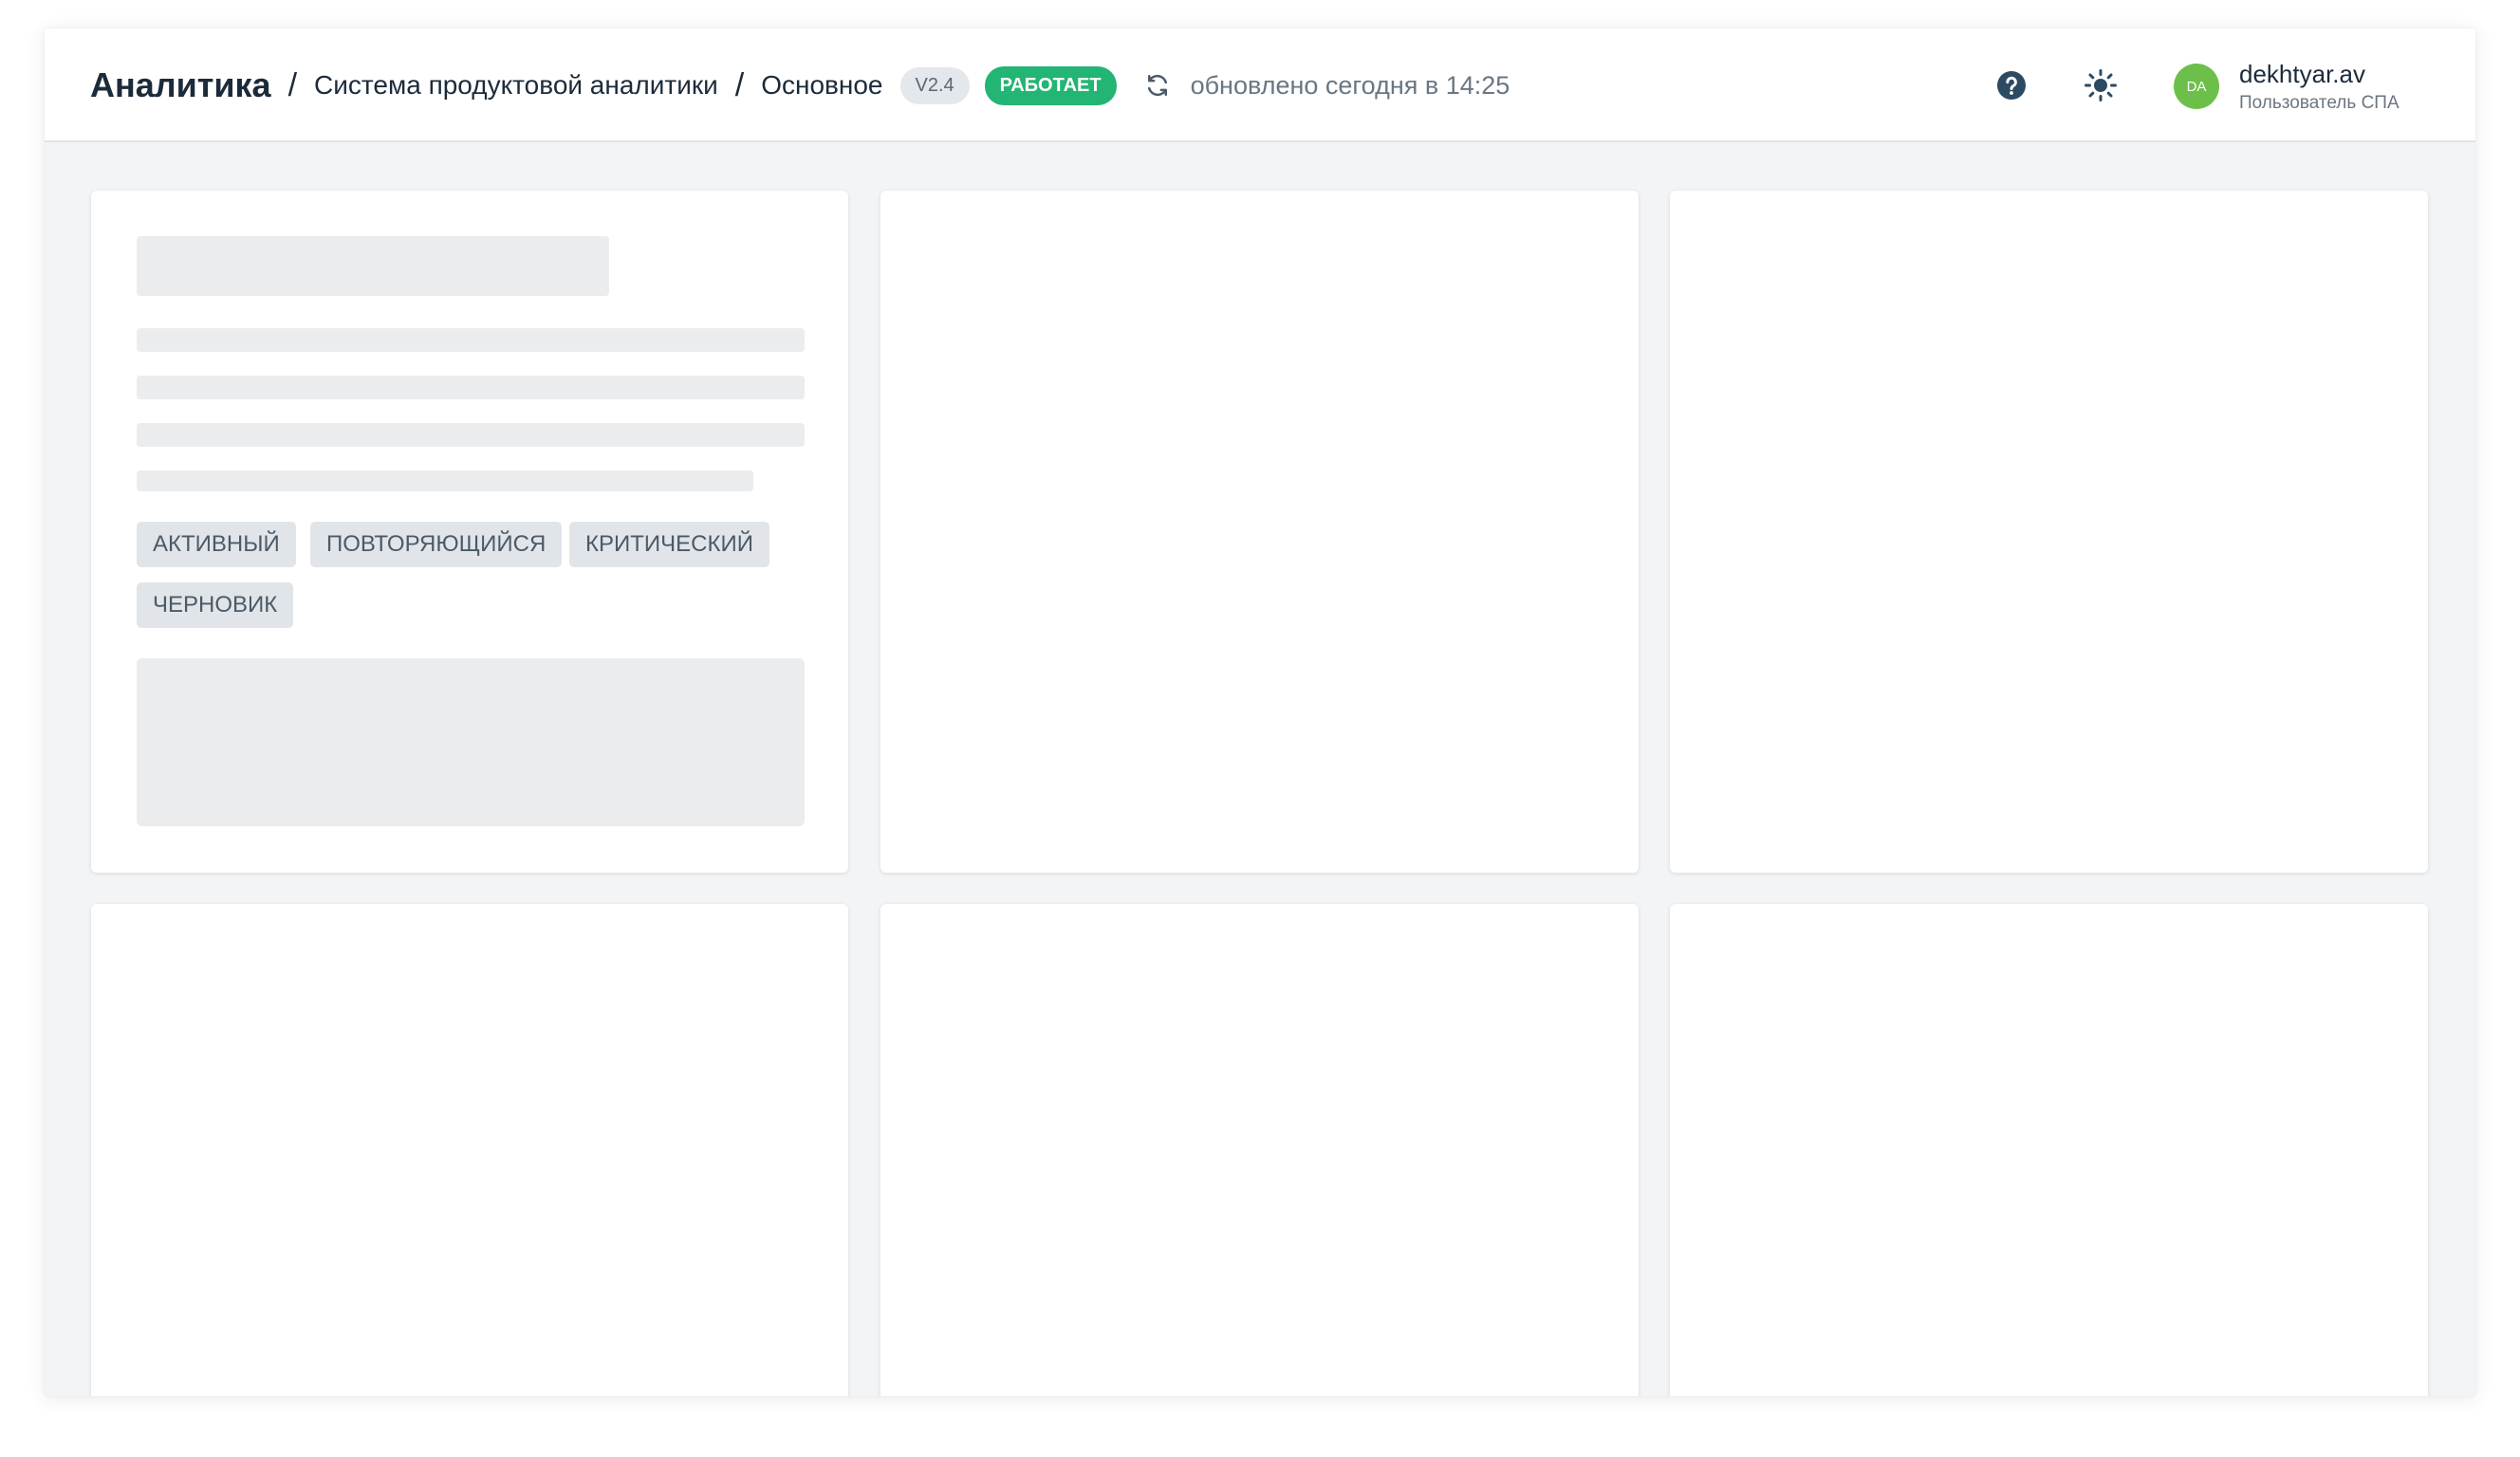 Image resolution: width=2520 pixels, height=1457 pixels. Describe the element at coordinates (1051, 85) in the screenshot. I see `status-badge: РАБОТАЕТ` at that location.